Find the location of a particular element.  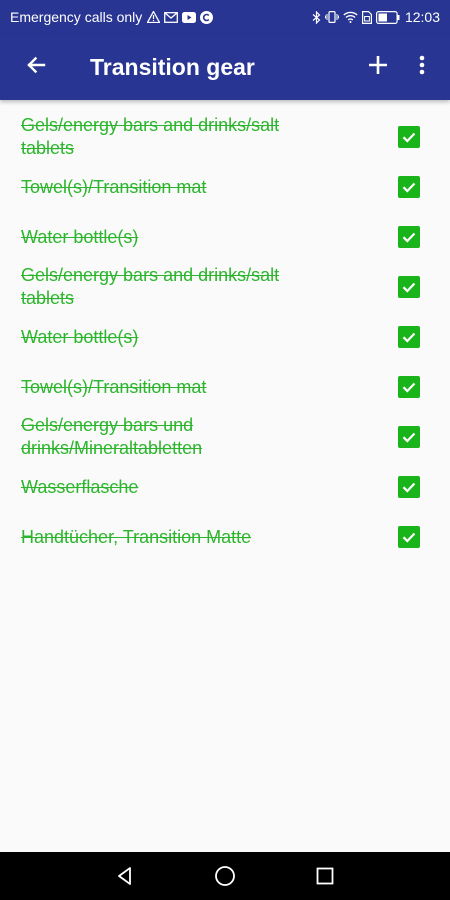

item-label: Handtücher, Transition Matte is located at coordinates (136, 536).